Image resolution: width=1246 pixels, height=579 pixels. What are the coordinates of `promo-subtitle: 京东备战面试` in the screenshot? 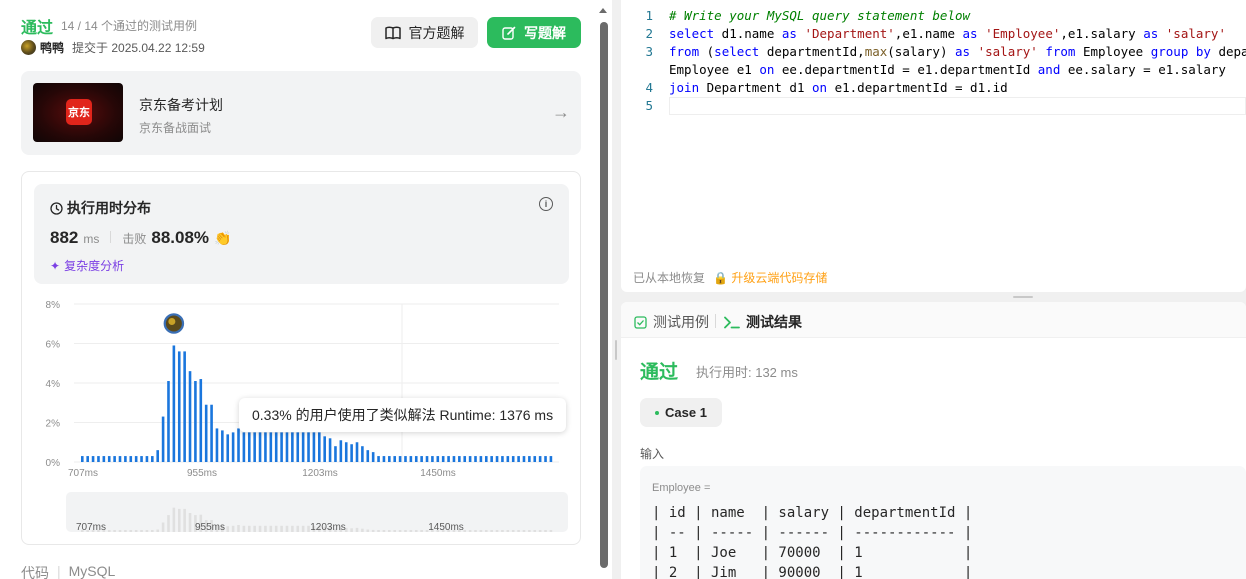 It's located at (175, 128).